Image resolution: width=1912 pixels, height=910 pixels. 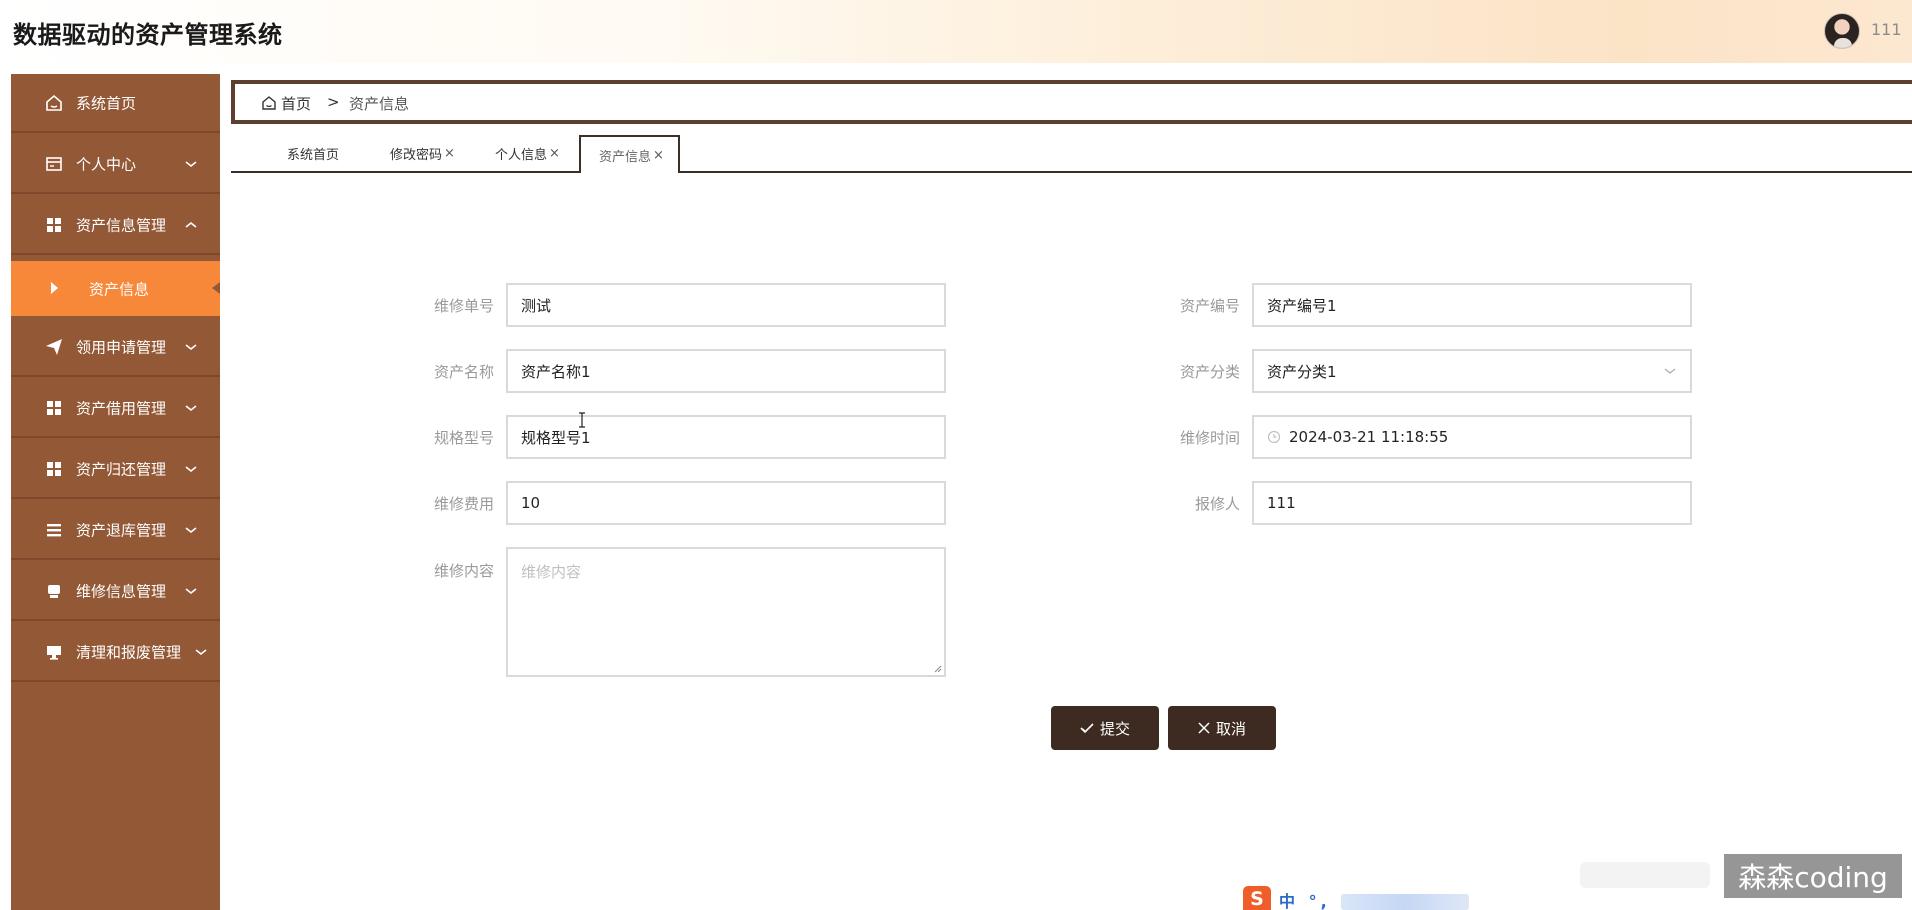 I want to click on tab-personal-info: 个人信息 ×, so click(x=527, y=153).